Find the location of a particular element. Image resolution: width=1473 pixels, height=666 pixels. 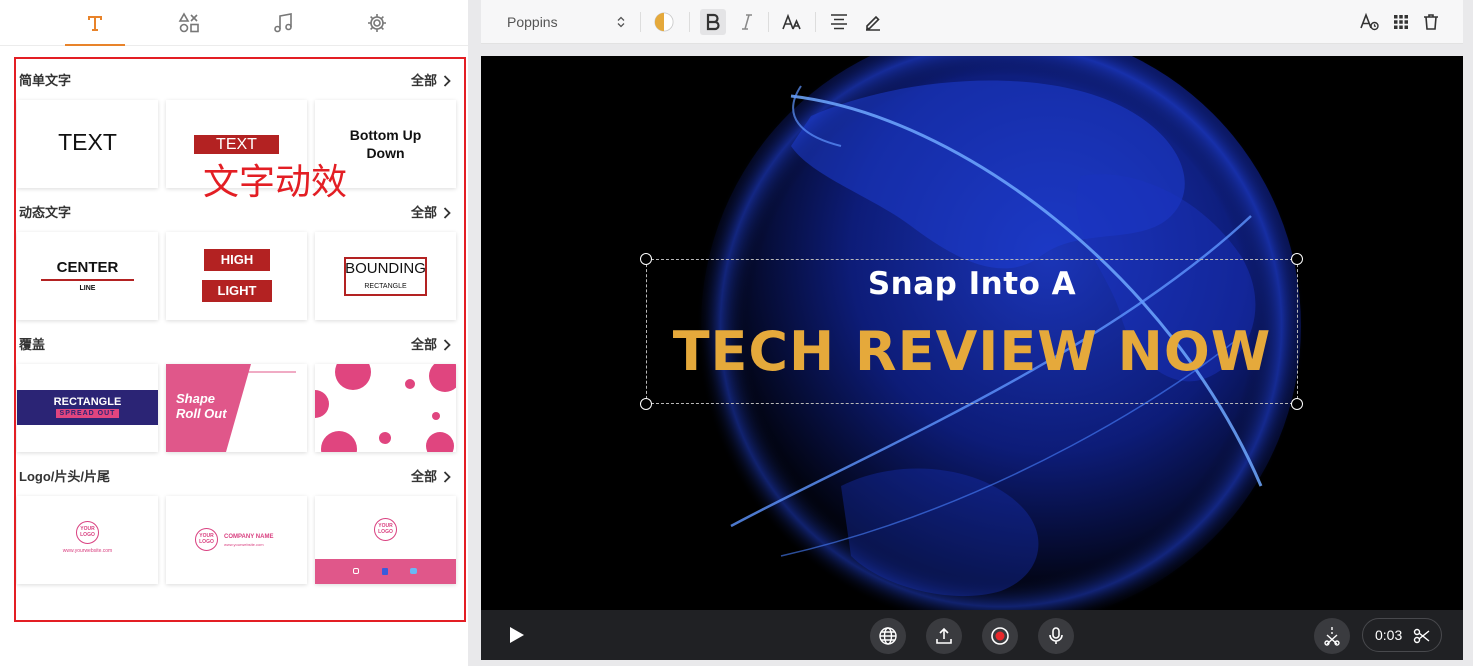

template-card: TEXT is located at coordinates (87, 144).